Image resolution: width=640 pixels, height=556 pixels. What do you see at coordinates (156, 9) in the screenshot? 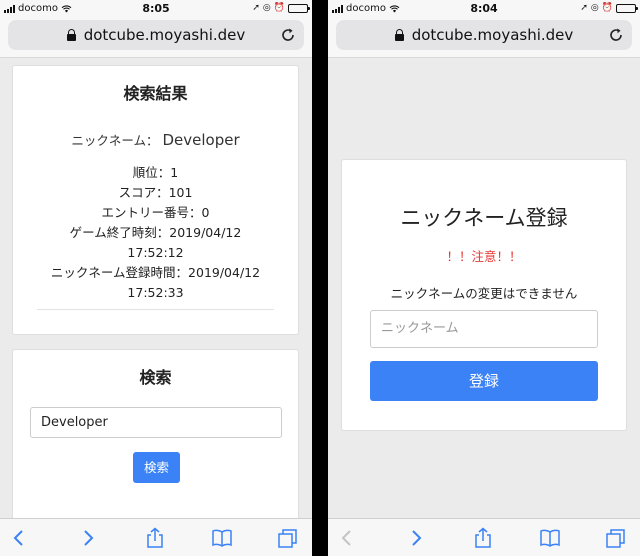
I see `status-bar: docomo 8:05 ➚ ◎ ⏰` at bounding box center [156, 9].